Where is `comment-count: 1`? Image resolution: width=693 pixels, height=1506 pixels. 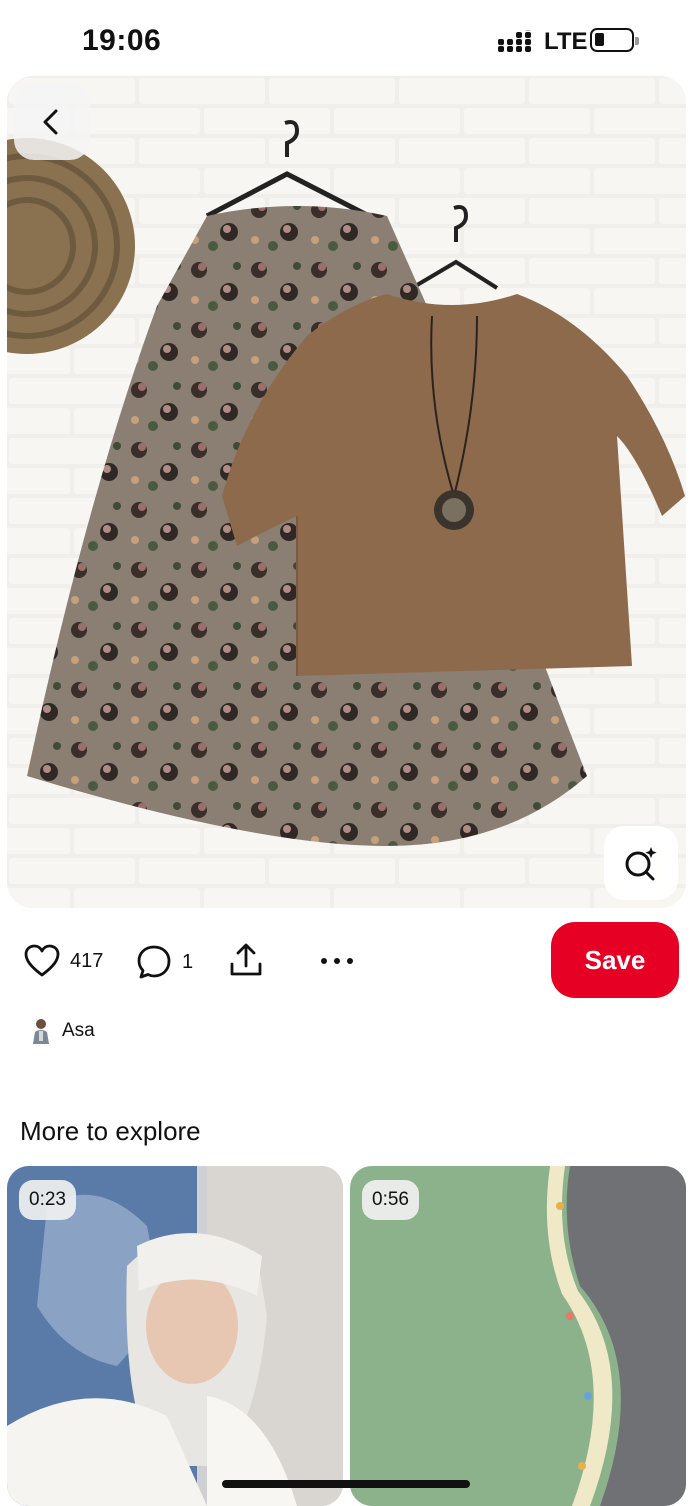 comment-count: 1 is located at coordinates (188, 961).